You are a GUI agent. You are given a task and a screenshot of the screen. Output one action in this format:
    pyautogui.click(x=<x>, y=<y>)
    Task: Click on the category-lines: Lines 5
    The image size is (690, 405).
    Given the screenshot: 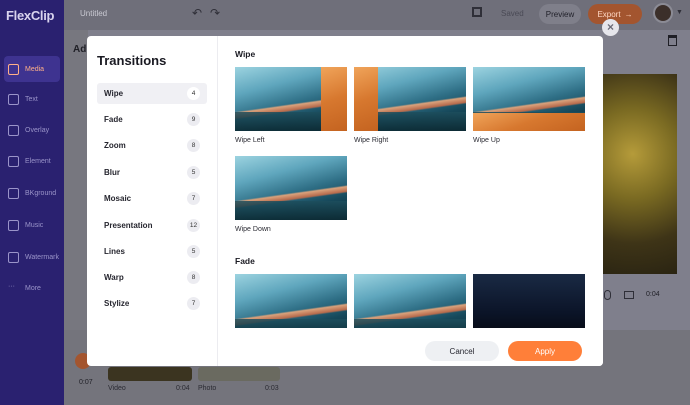 What is the action you would take?
    pyautogui.click(x=152, y=251)
    